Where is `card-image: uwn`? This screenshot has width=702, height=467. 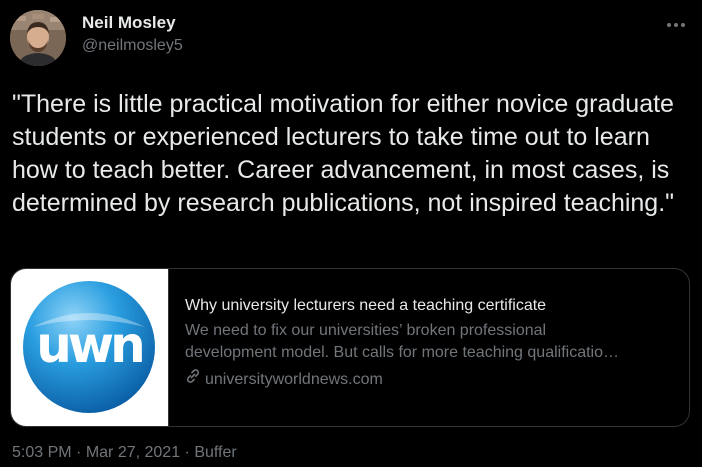
card-image: uwn is located at coordinates (90, 347).